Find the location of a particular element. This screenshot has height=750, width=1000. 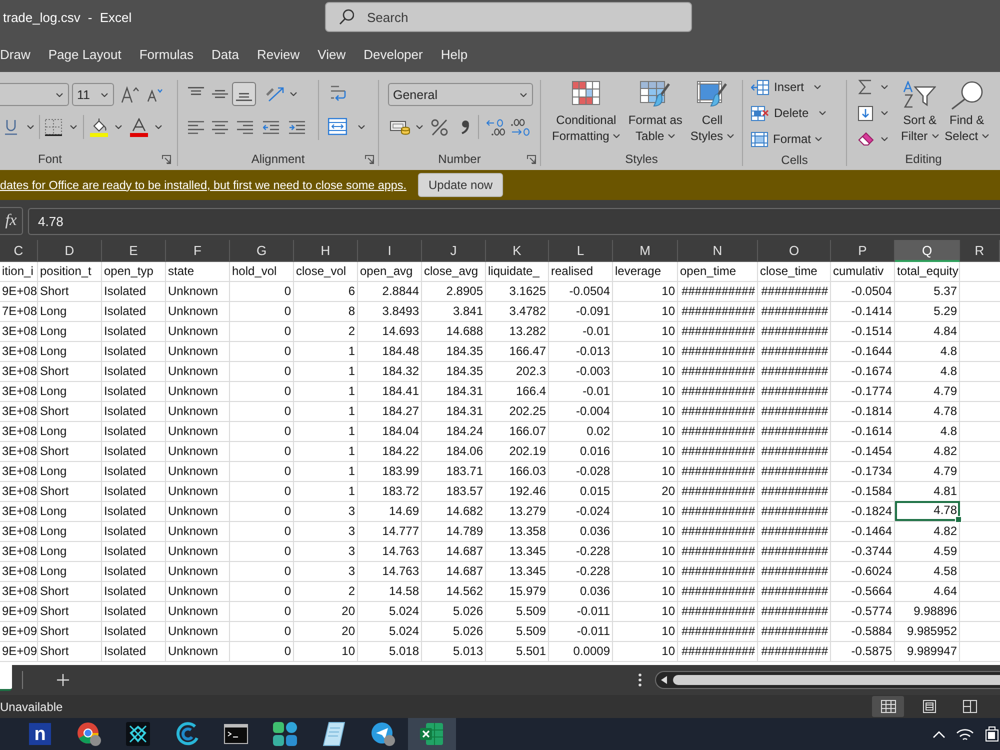

align-left-icon is located at coordinates (196, 127).